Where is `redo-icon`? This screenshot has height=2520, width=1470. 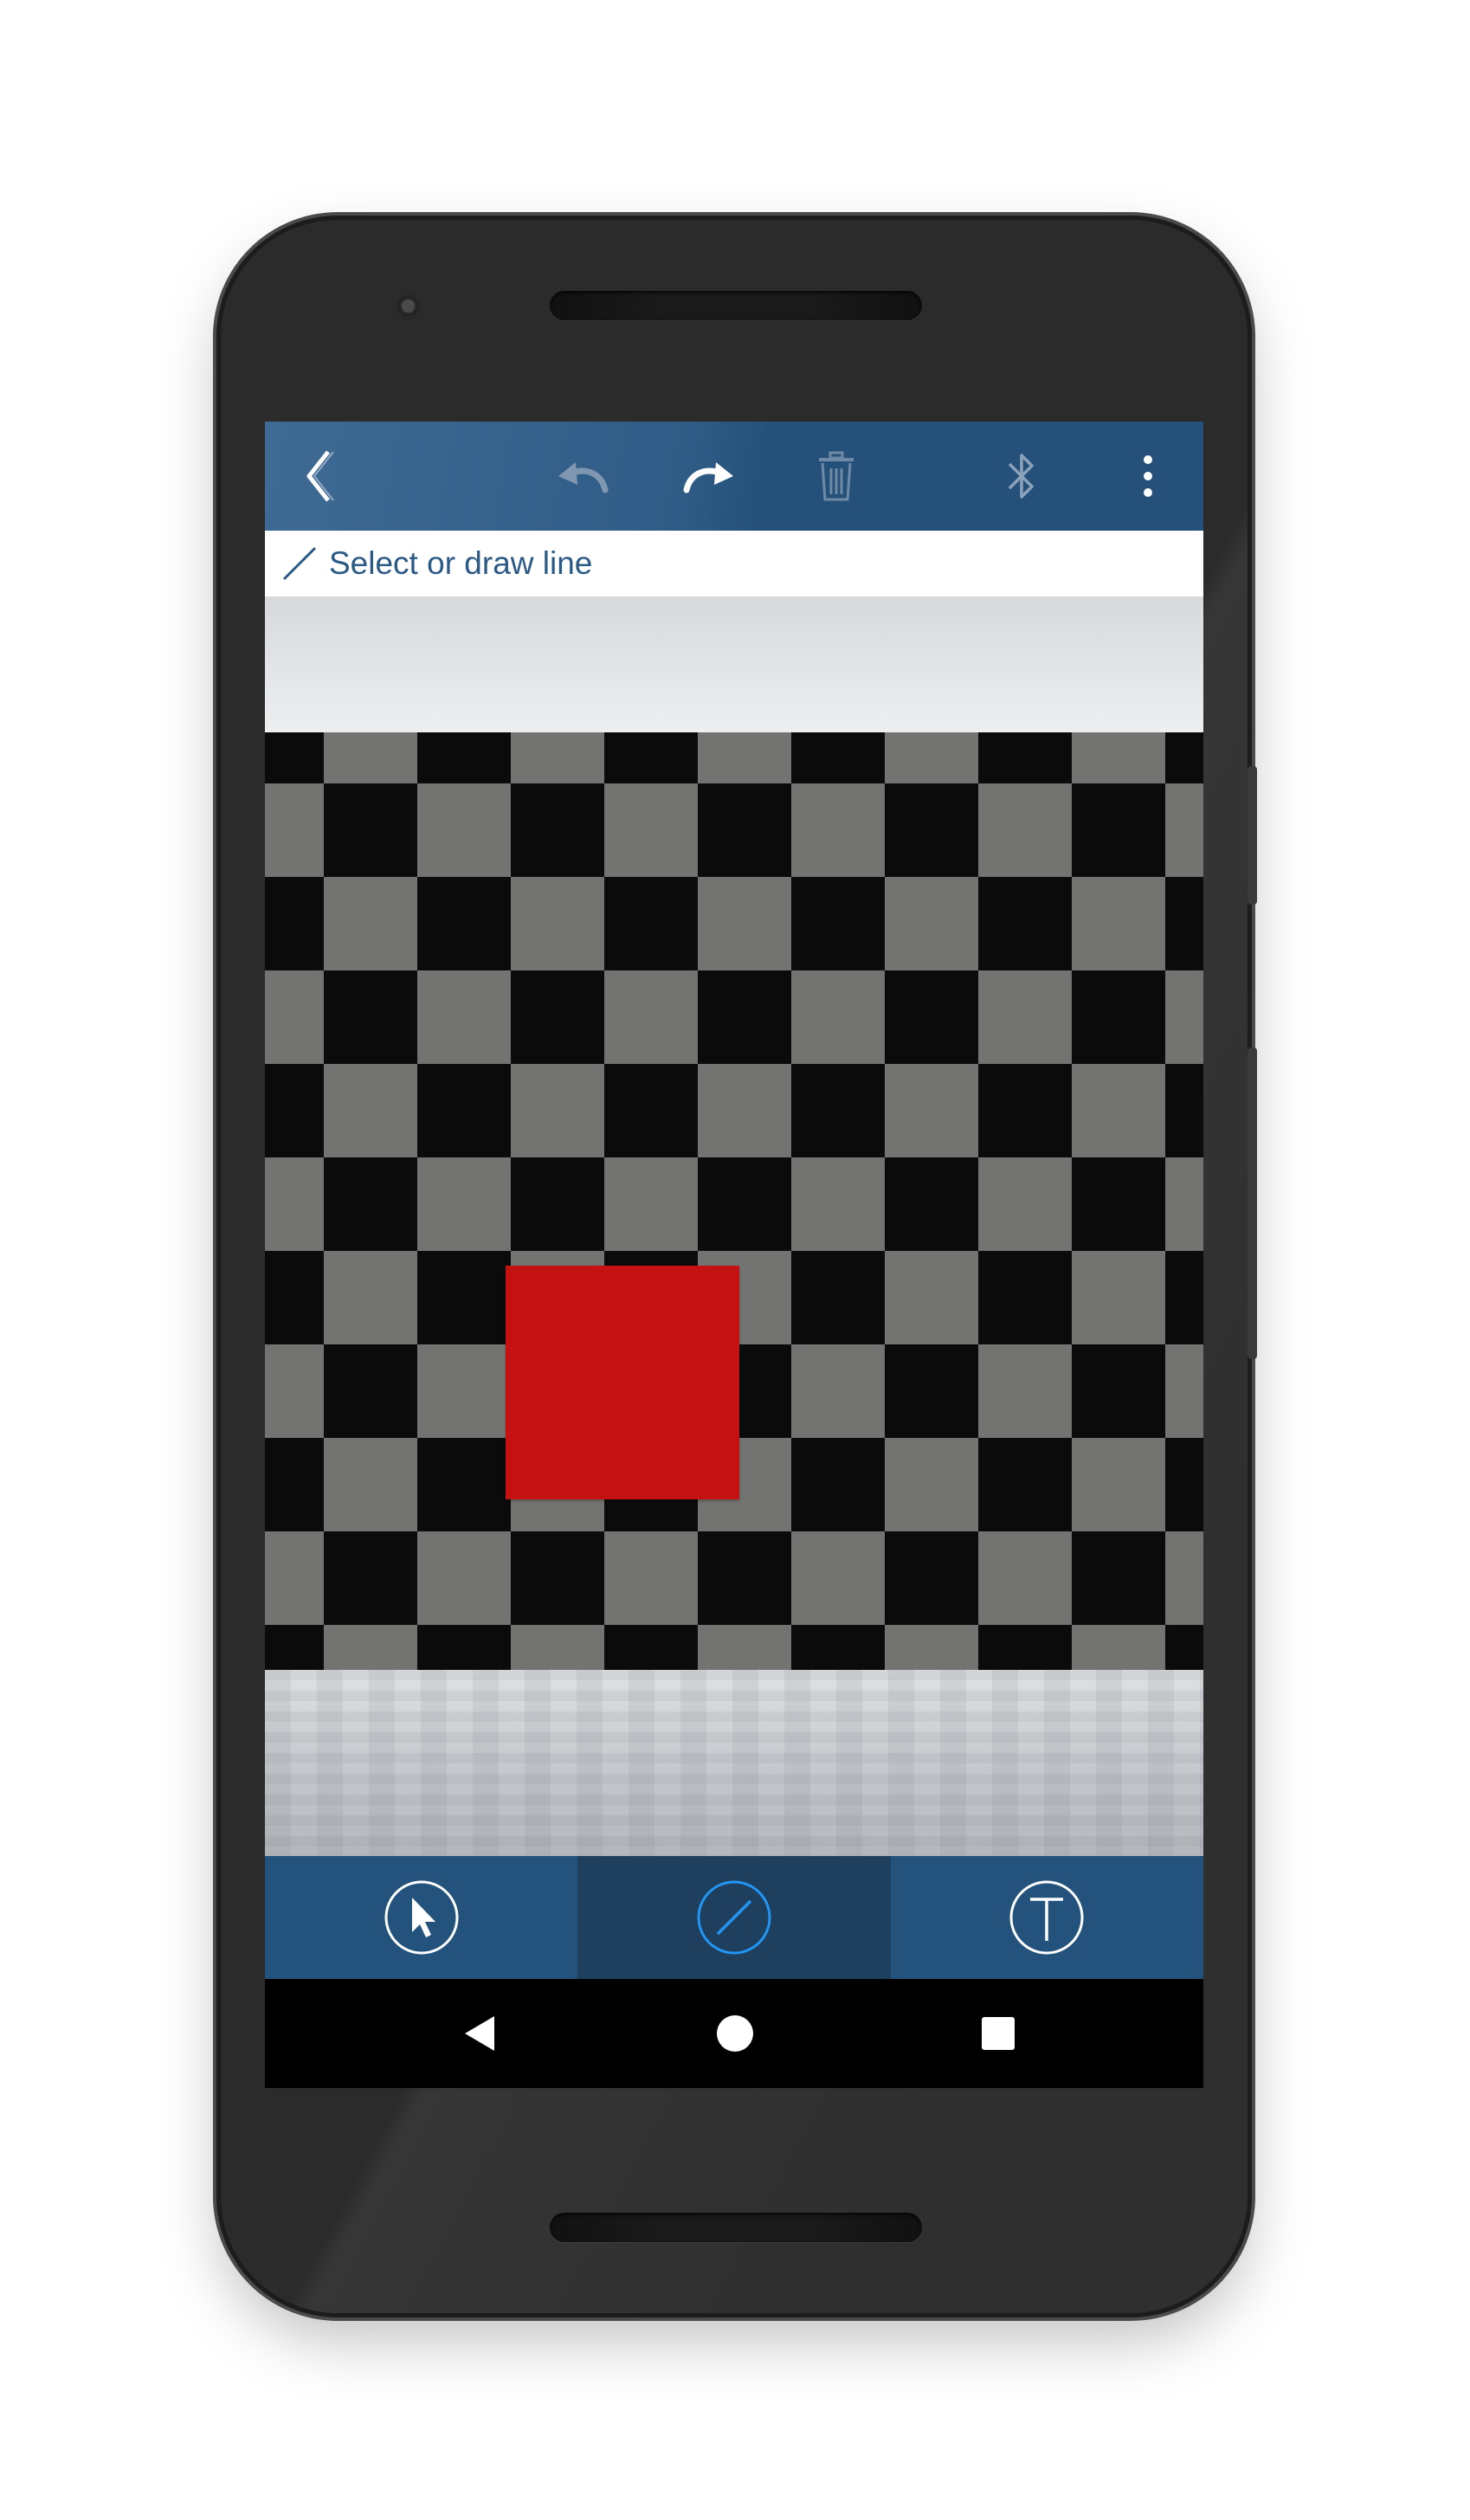 redo-icon is located at coordinates (708, 477).